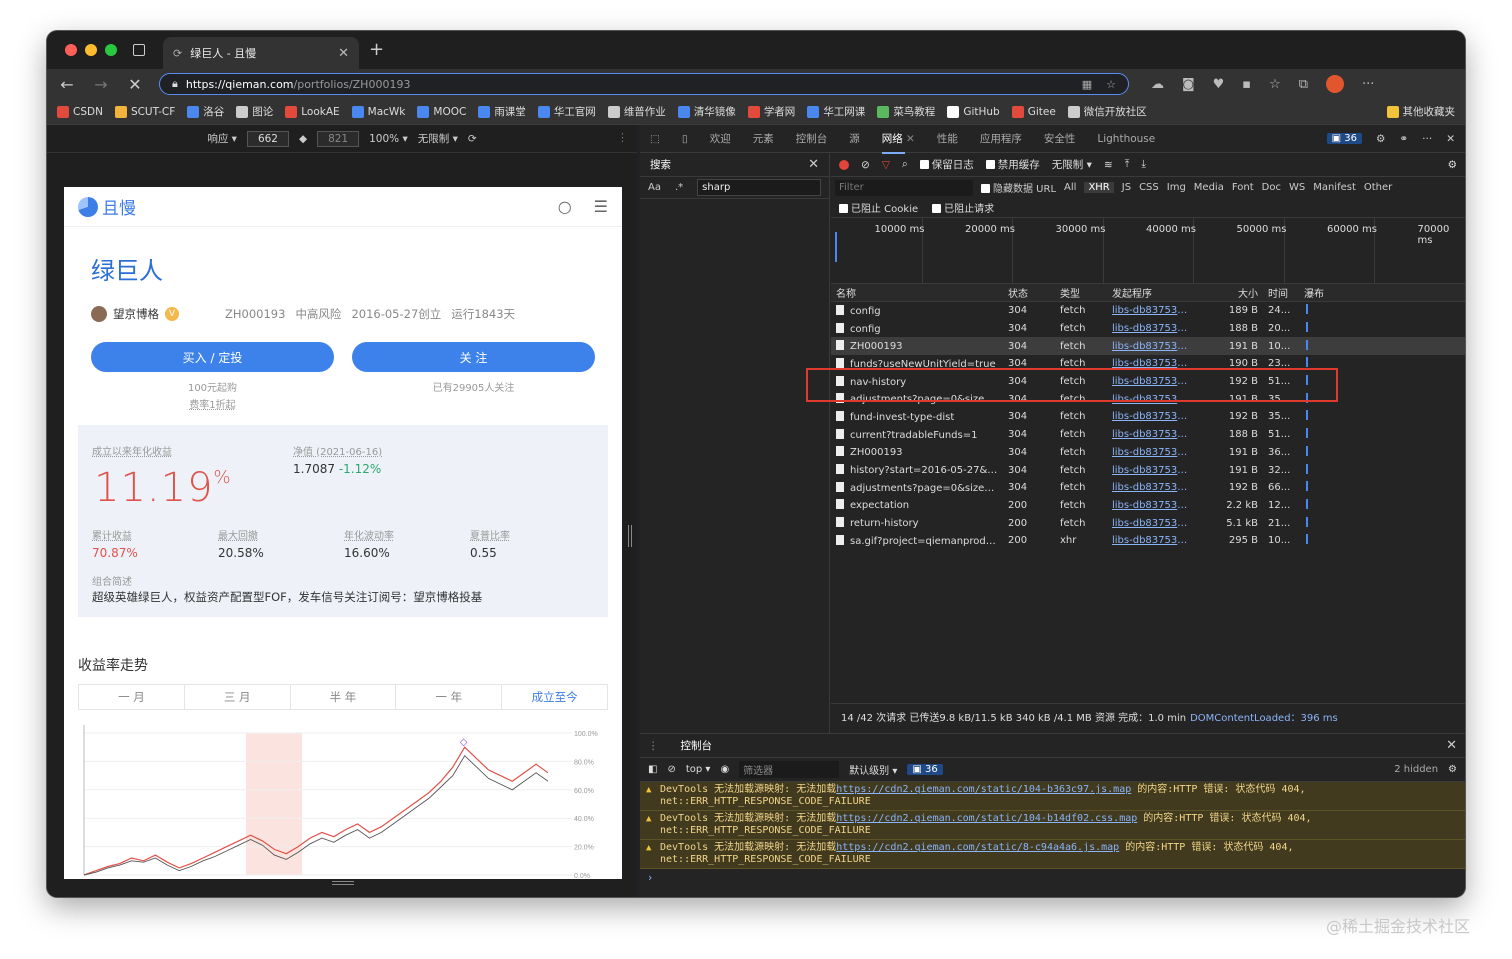 The image size is (1512, 959). What do you see at coordinates (601, 206) in the screenshot?
I see `menu-icon: ☰` at bounding box center [601, 206].